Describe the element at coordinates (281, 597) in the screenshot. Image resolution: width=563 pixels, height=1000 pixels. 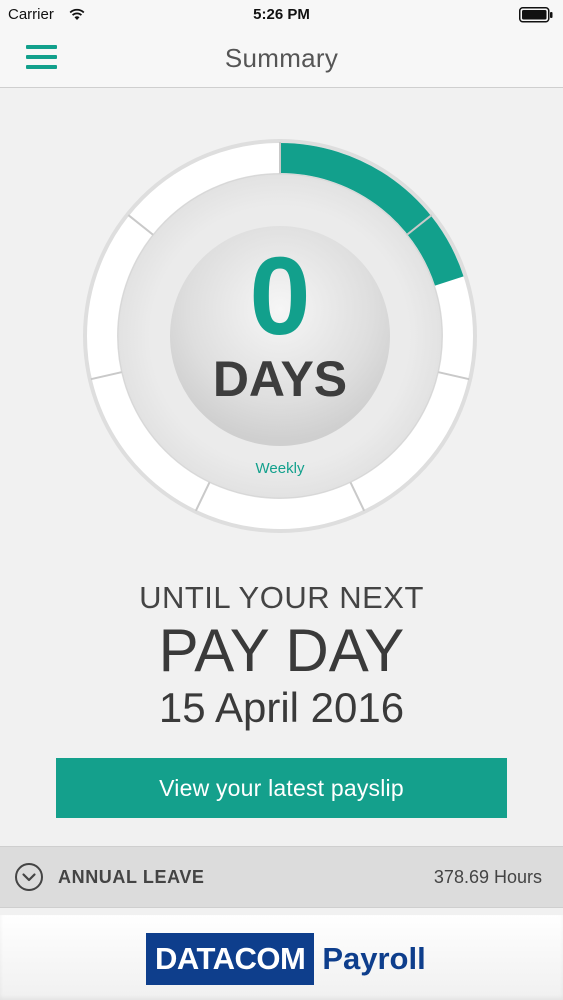
I see `until-next-text: UNTIL YOUR NEXT` at that location.